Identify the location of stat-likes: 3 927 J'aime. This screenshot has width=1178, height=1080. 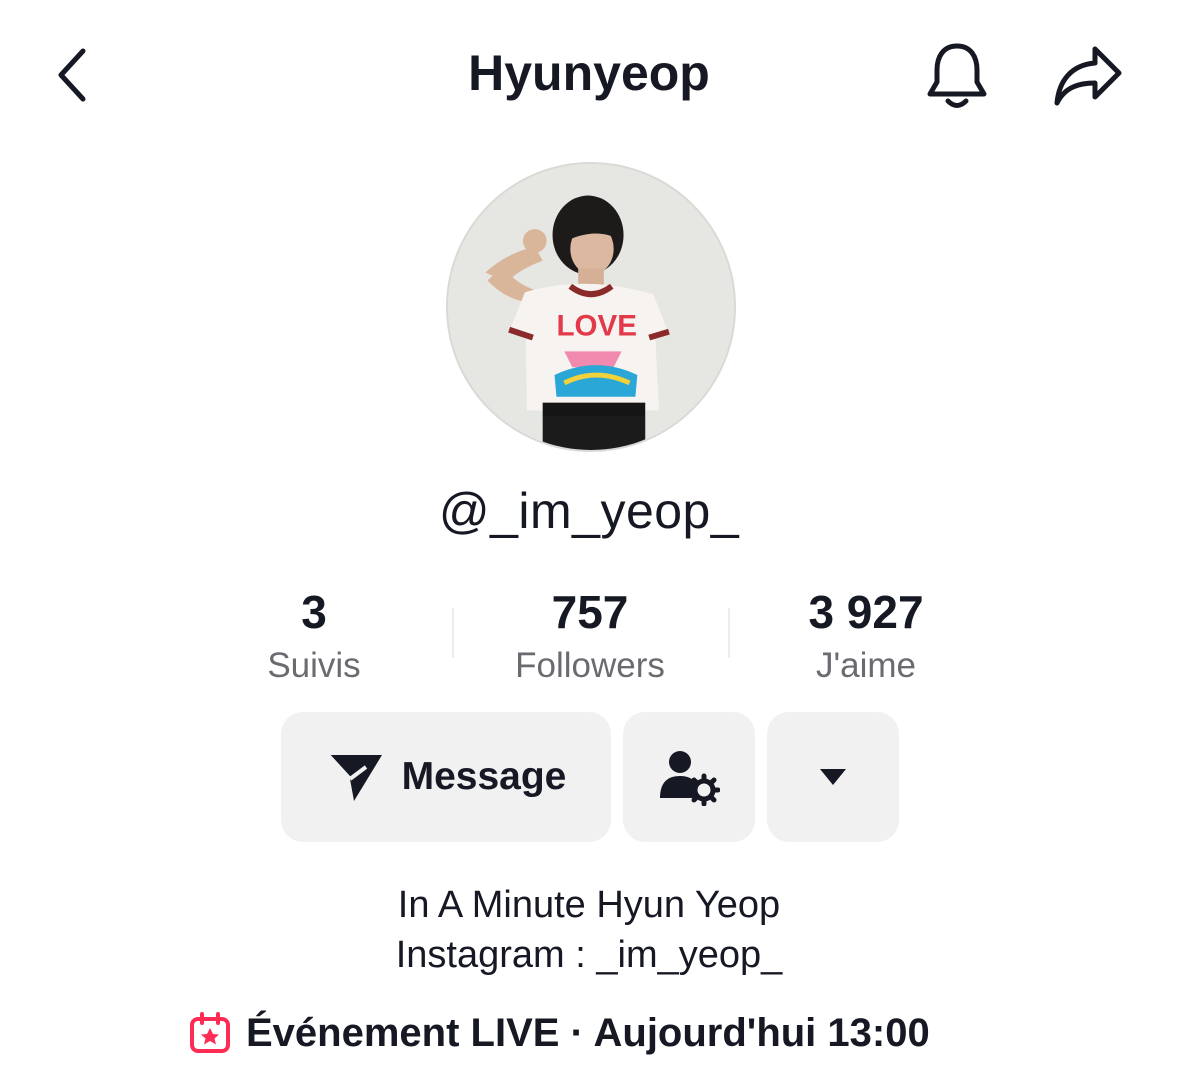
(866, 637).